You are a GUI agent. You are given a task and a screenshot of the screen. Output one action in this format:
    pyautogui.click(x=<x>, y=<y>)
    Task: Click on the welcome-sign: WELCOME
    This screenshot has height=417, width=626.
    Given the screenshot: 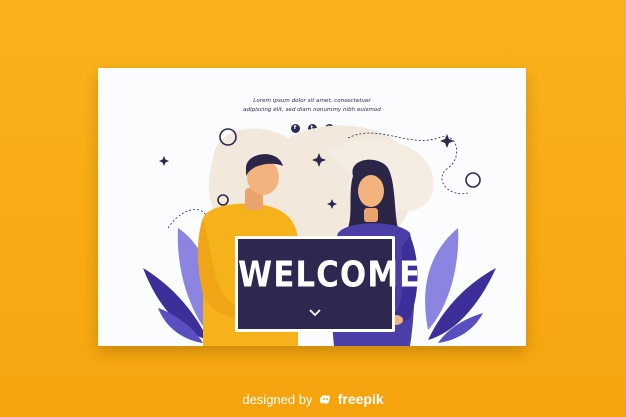 What is the action you would take?
    pyautogui.click(x=328, y=284)
    